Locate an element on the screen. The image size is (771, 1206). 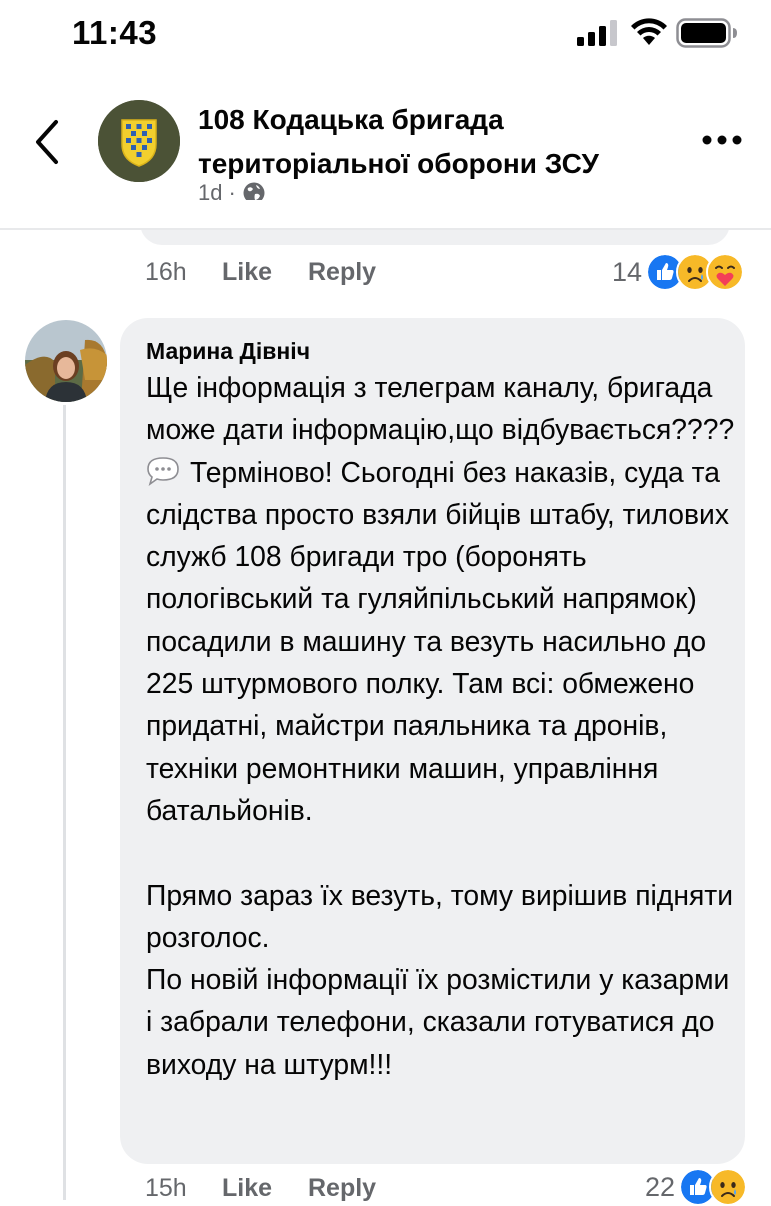
reply-button: Reply is located at coordinates (342, 1188).